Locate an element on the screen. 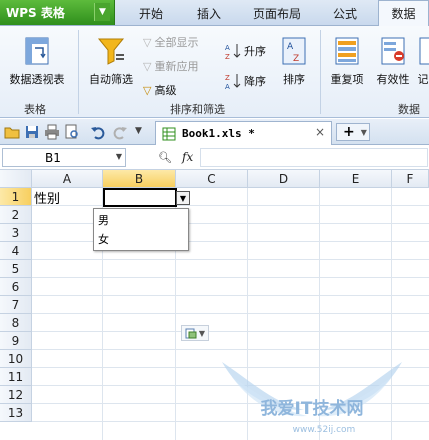  tab-insert: 插入 is located at coordinates (209, 13).